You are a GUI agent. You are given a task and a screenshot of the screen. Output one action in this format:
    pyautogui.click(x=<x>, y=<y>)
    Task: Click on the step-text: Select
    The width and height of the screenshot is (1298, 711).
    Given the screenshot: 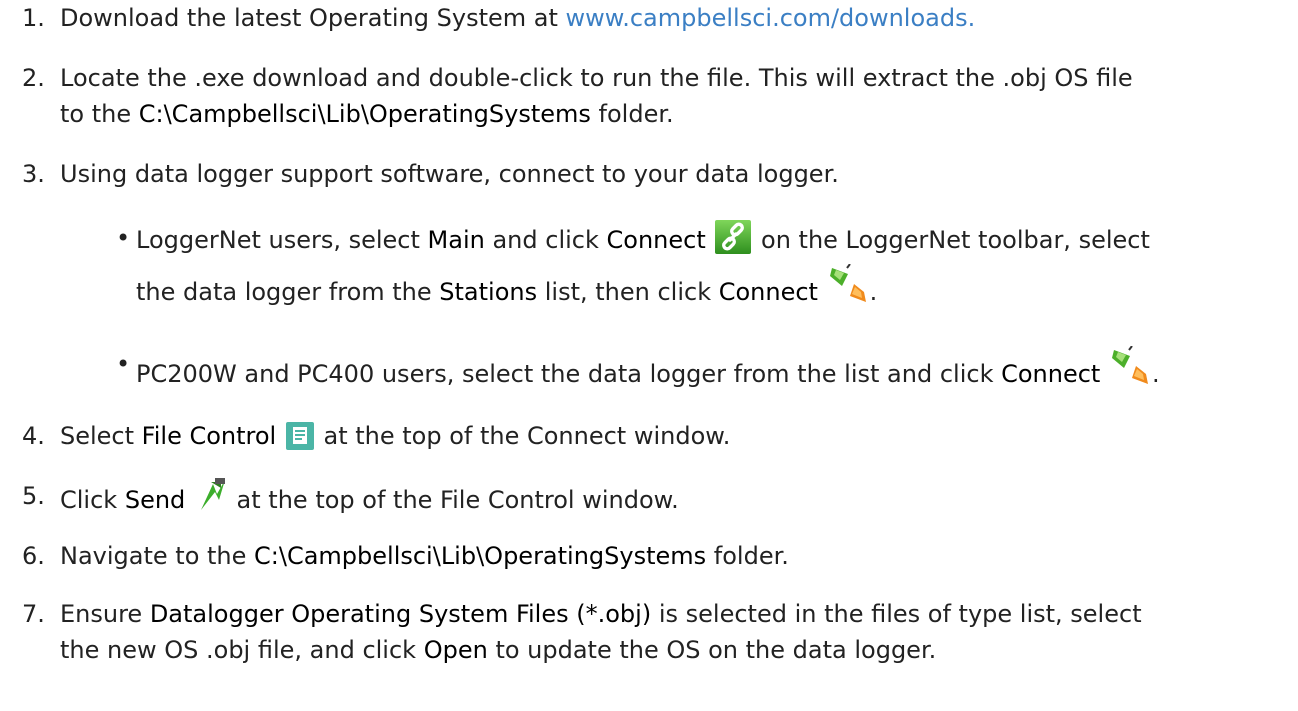 What is the action you would take?
    pyautogui.click(x=101, y=436)
    